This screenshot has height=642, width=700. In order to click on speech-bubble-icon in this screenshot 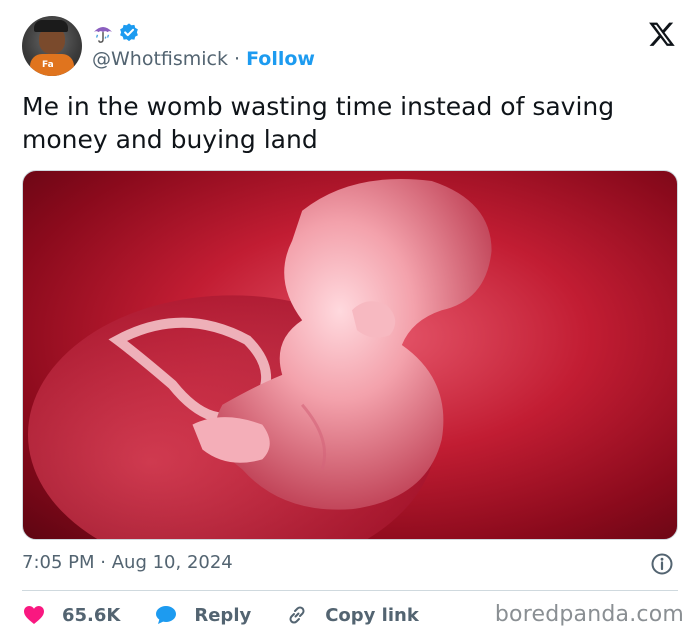, I will do `click(166, 615)`.